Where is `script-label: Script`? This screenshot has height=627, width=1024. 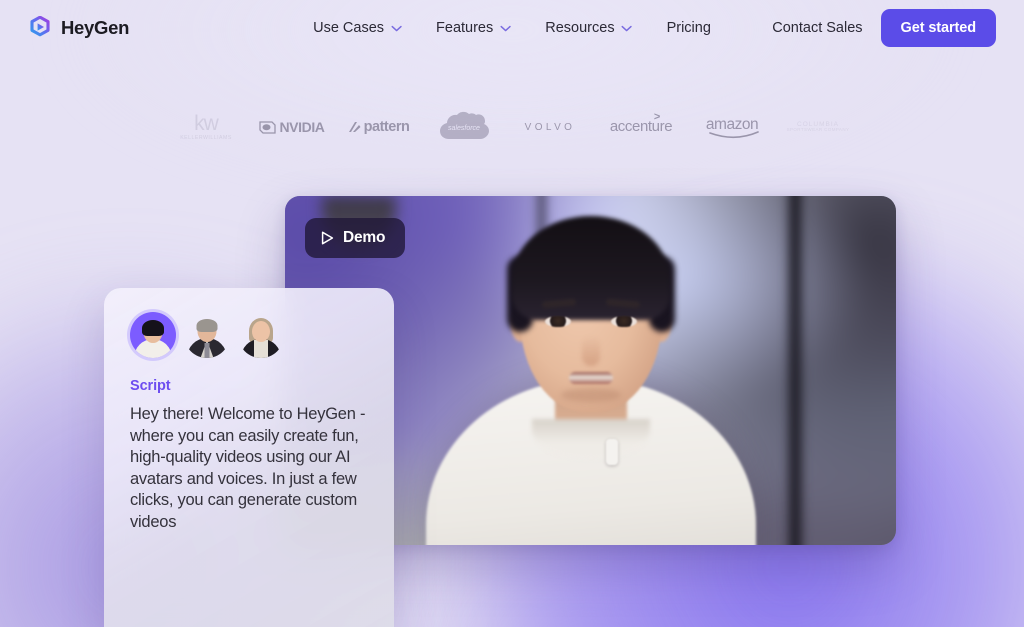 script-label: Script is located at coordinates (150, 386).